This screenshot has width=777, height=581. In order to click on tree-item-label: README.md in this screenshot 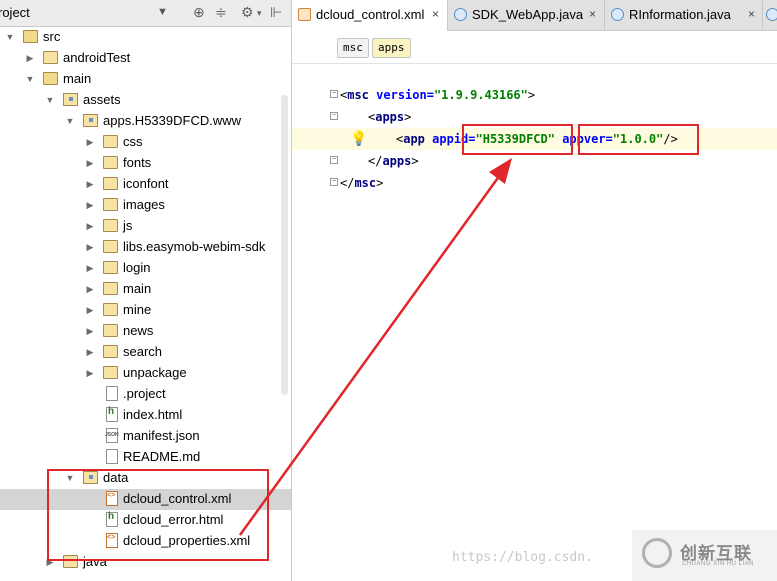, I will do `click(162, 456)`.